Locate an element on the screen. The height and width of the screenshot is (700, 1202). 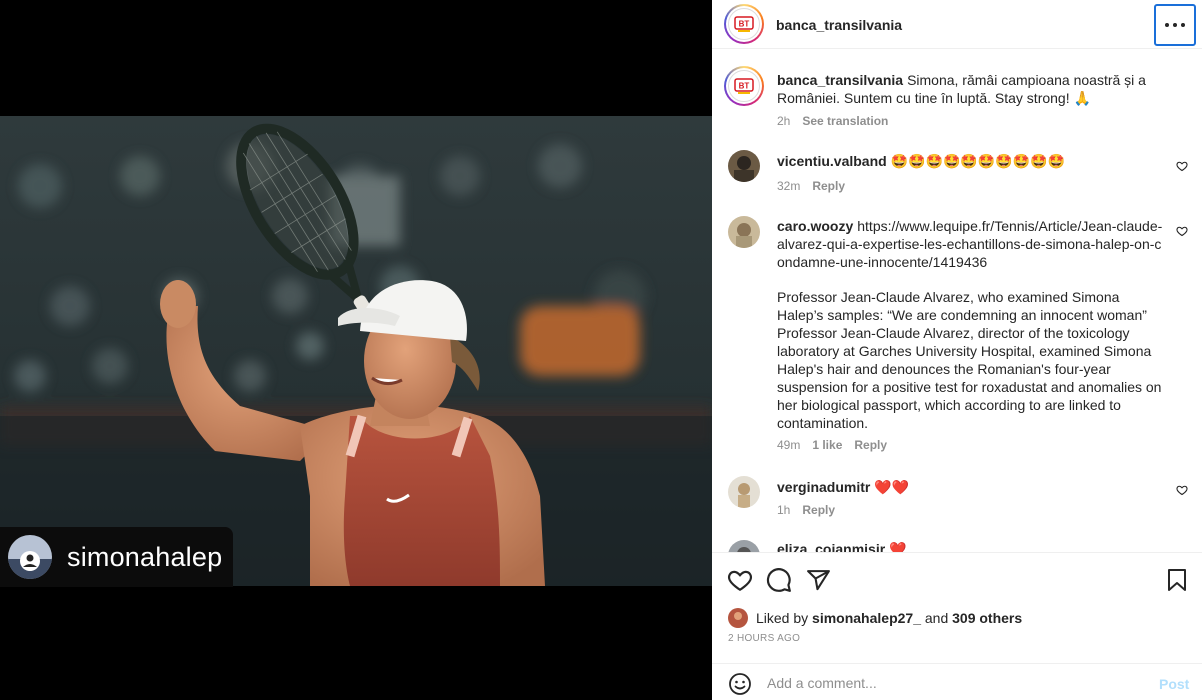
comment-text: vicentiu.valband 🤩🤩🤩🤩🤩🤩🤩🤩🤩🤩 is located at coordinates (972, 161).